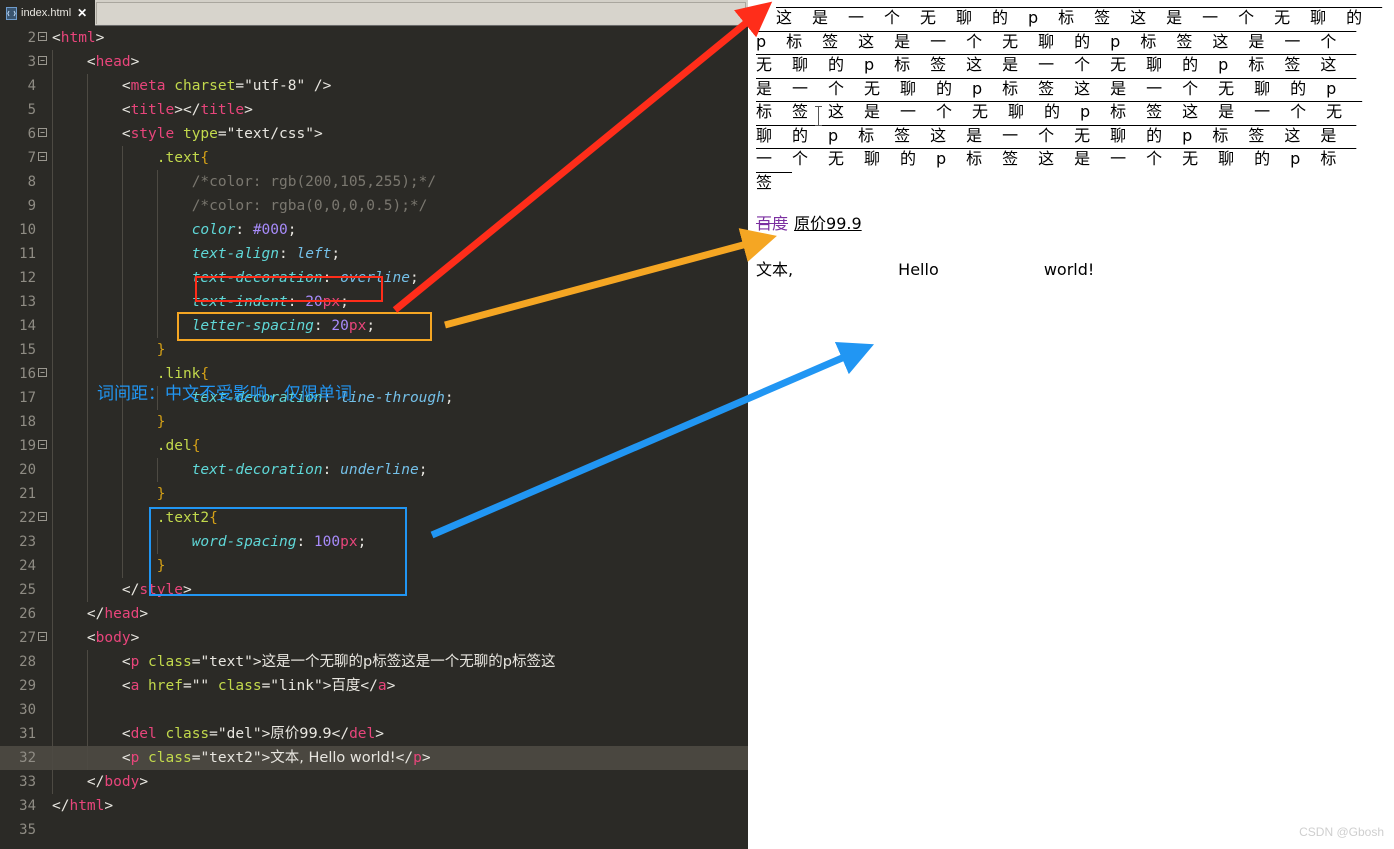 This screenshot has height=849, width=1394. I want to click on code-line-text: text-decoration: underline;, so click(309, 470).